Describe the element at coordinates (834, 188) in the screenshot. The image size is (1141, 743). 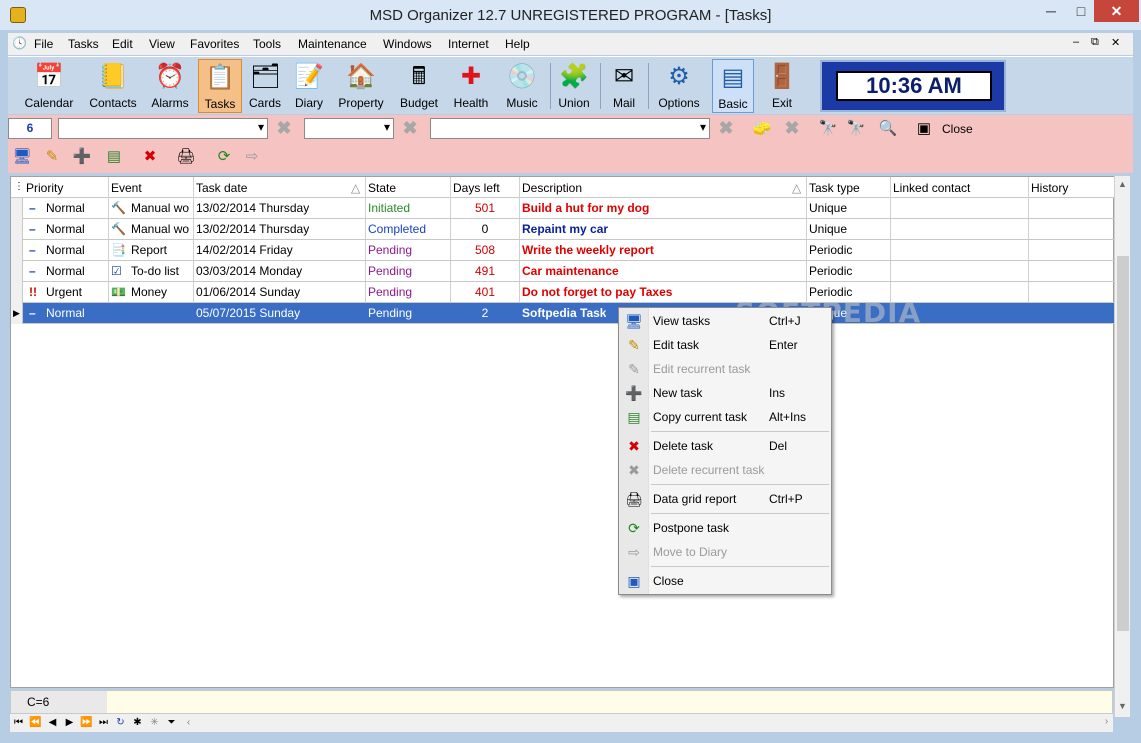
I see `column-header-task-type: Task type` at that location.